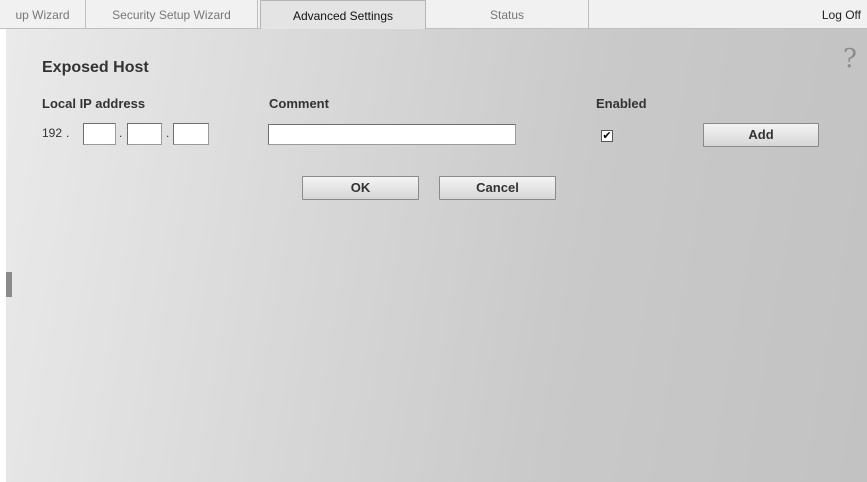 The height and width of the screenshot is (482, 867). I want to click on enabled-checkbox: ✔, so click(607, 136).